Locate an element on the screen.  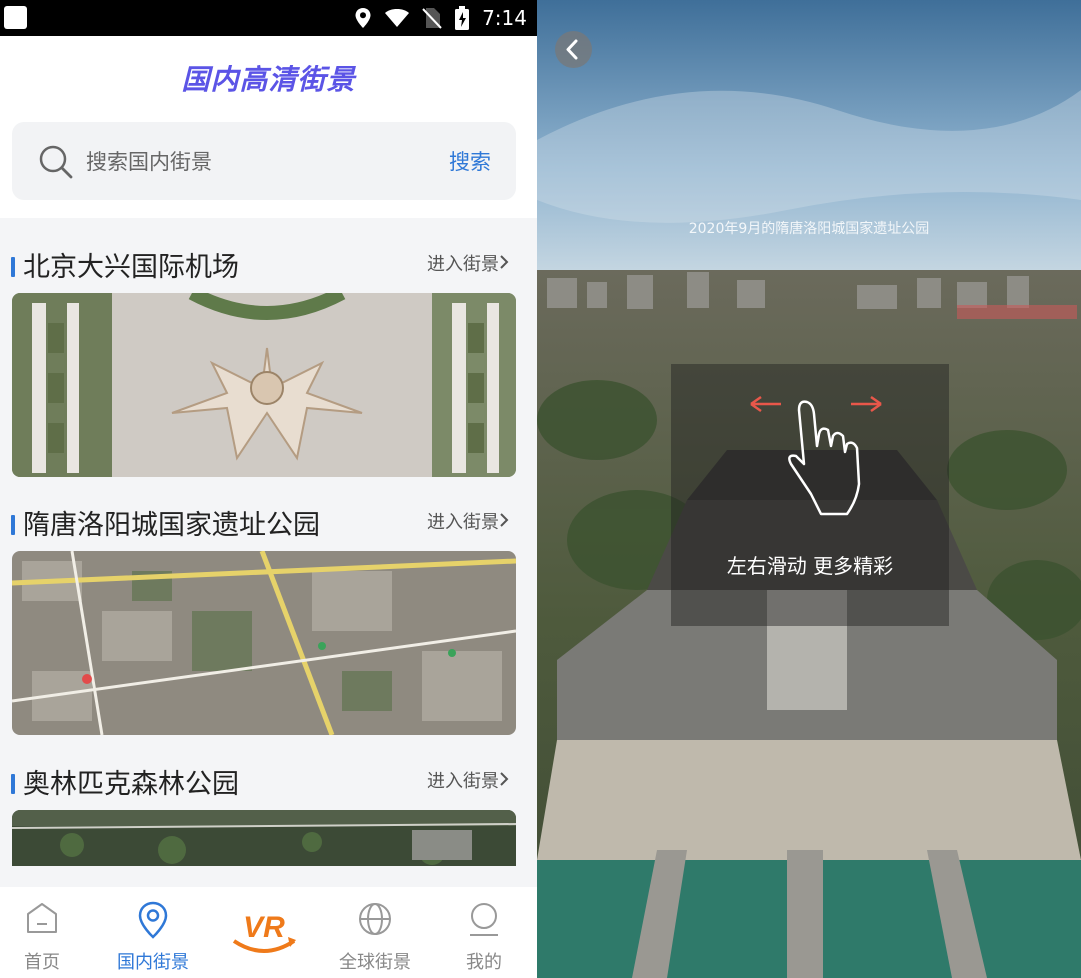
status-time: 7:14 is located at coordinates (504, 18).